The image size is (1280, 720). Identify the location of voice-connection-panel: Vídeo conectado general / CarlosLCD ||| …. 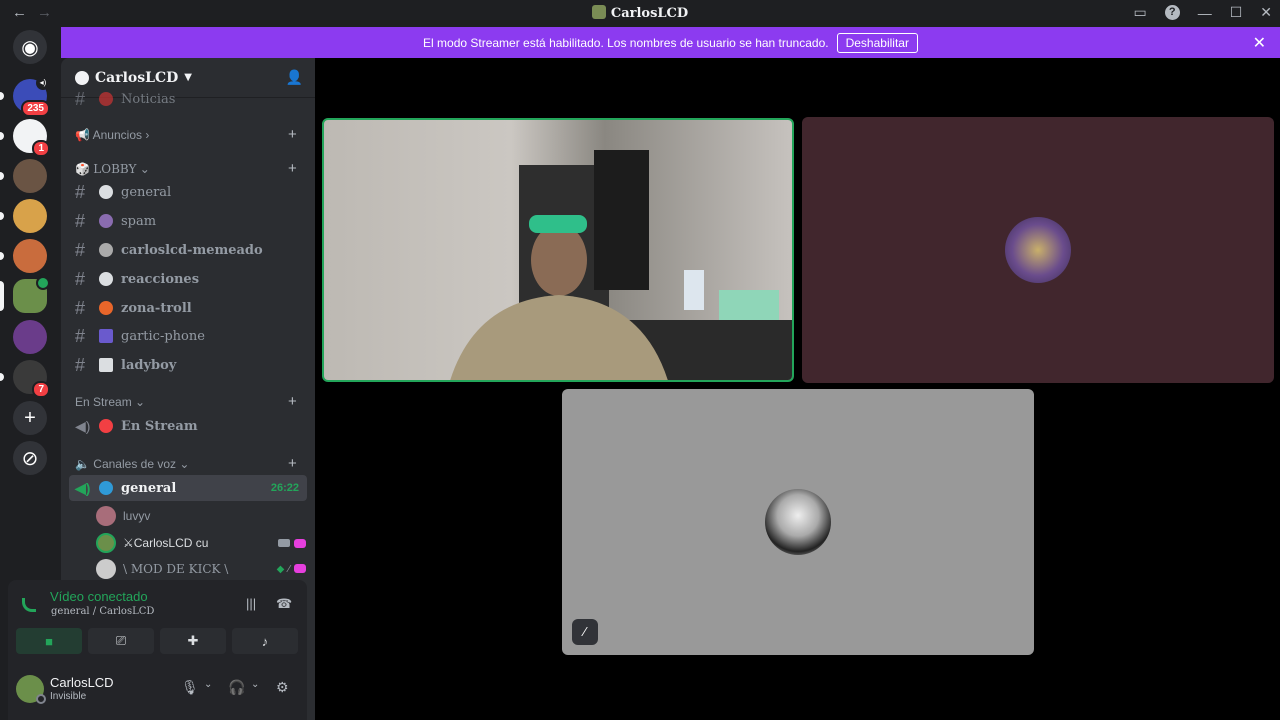
(157, 620).